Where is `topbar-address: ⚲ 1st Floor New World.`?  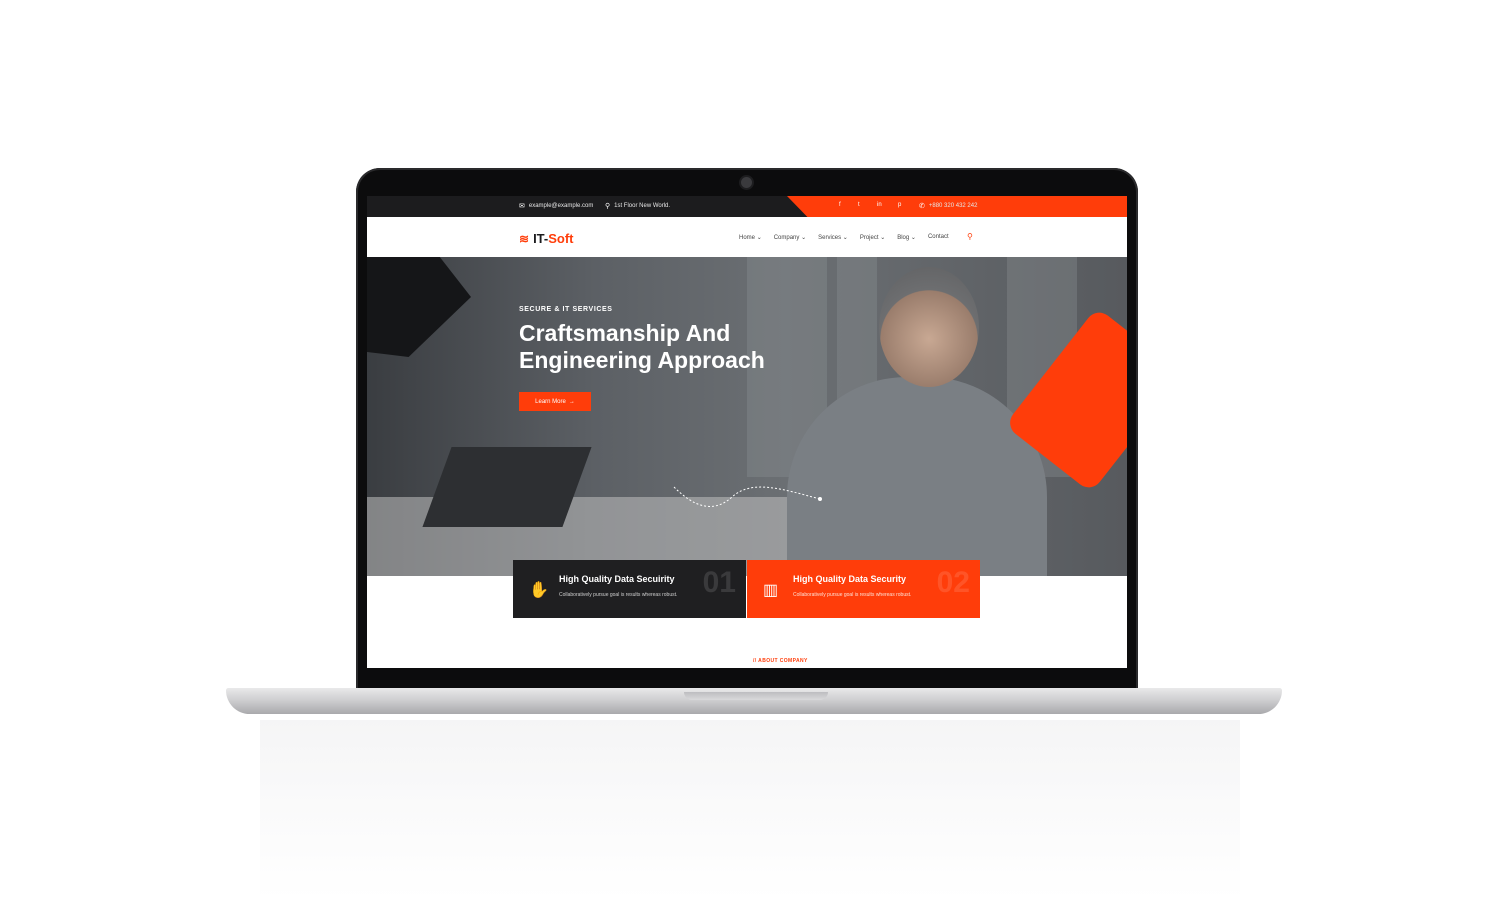 topbar-address: ⚲ 1st Floor New World. is located at coordinates (637, 206).